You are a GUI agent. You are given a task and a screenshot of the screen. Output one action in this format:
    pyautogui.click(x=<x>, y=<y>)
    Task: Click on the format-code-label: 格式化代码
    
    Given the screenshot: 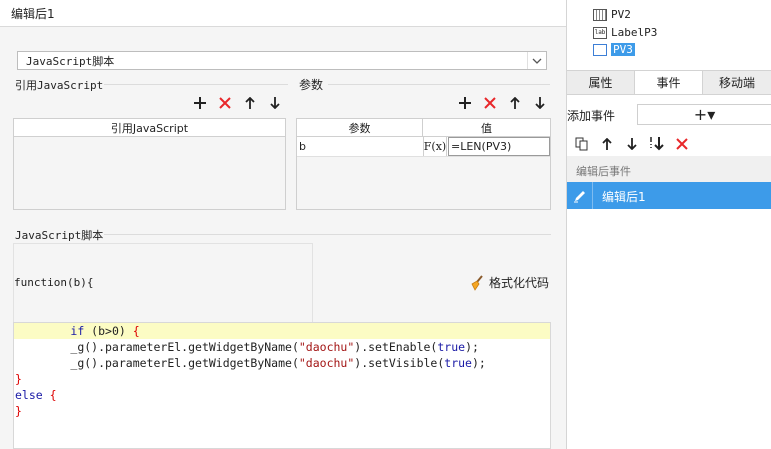 What is the action you would take?
    pyautogui.click(x=519, y=283)
    